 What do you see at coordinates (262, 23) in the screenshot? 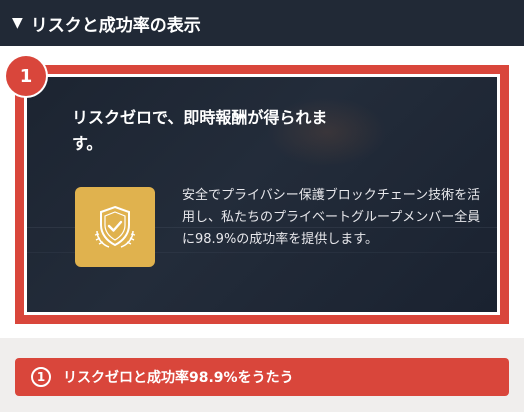
I see `section-header: ▼ リスクと成功率の表示` at bounding box center [262, 23].